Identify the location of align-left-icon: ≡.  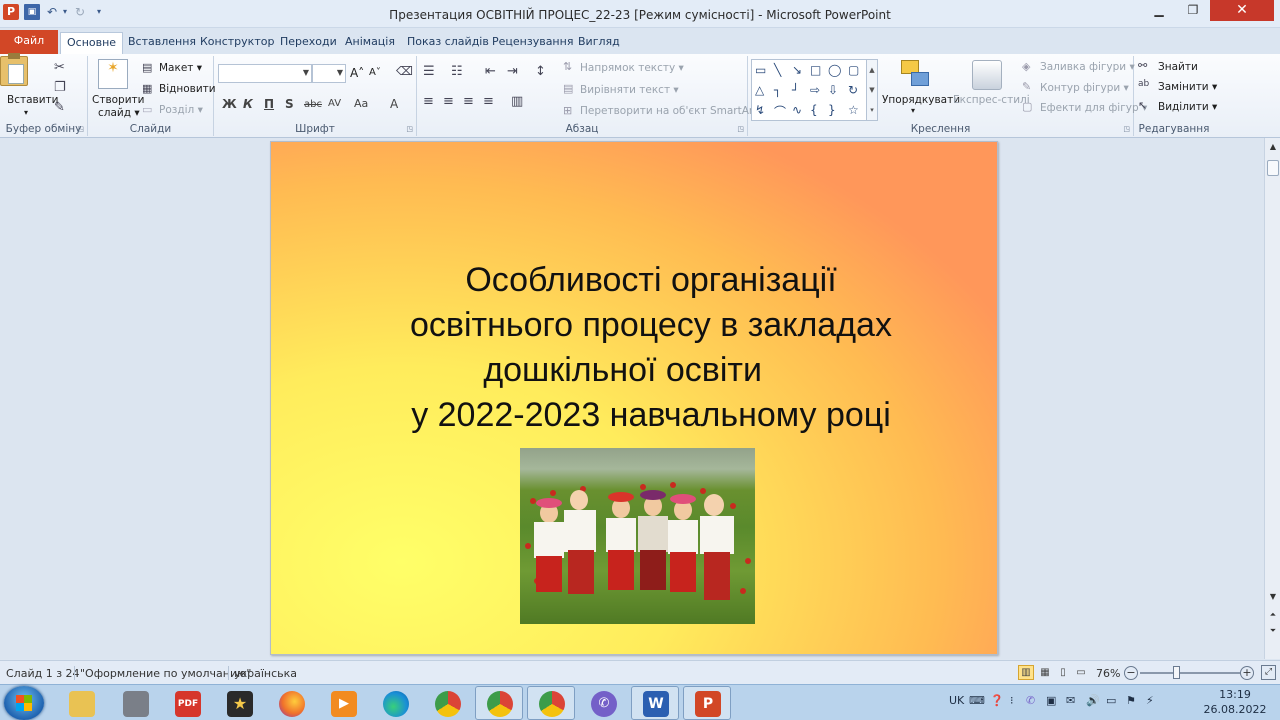
(428, 101).